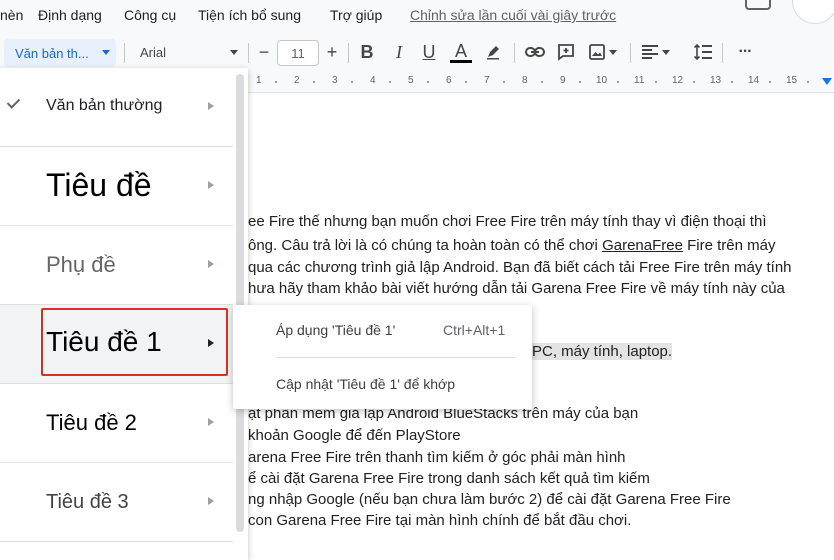  I want to click on selected-heading-text: PC, máy tính, laptop., so click(602, 351).